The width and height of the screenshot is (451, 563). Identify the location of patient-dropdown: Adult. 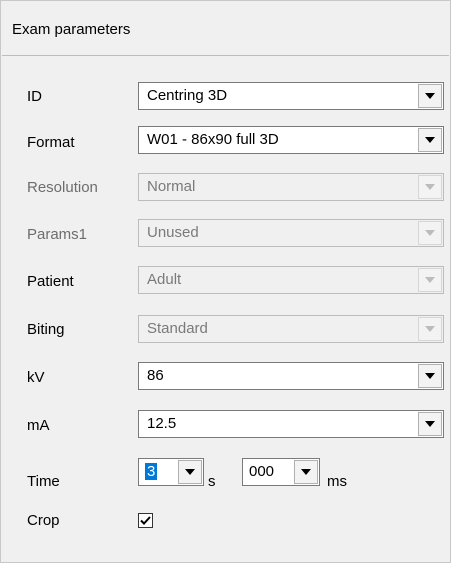
(291, 280).